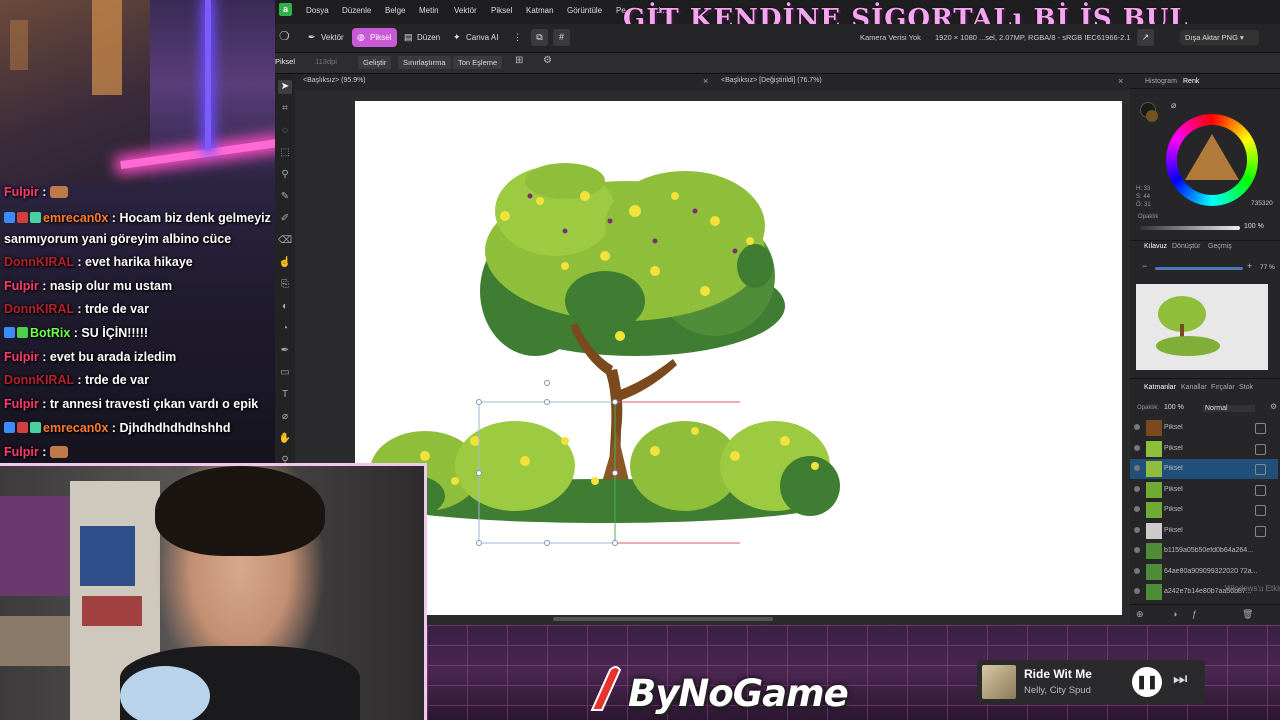  I want to click on fx-icon: ƒ, so click(1194, 614).